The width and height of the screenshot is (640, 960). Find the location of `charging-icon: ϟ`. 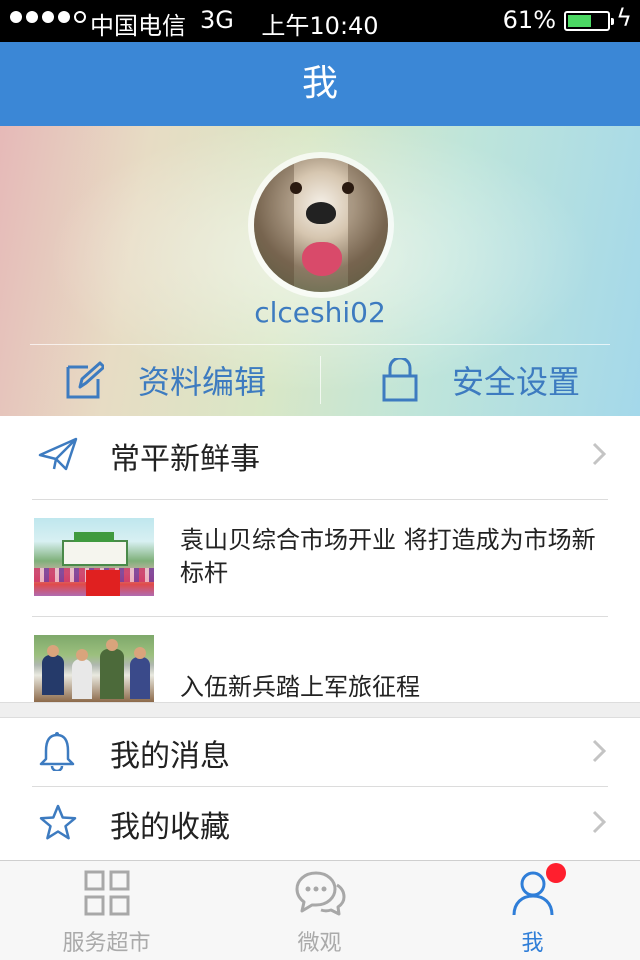

charging-icon: ϟ is located at coordinates (624, 18).